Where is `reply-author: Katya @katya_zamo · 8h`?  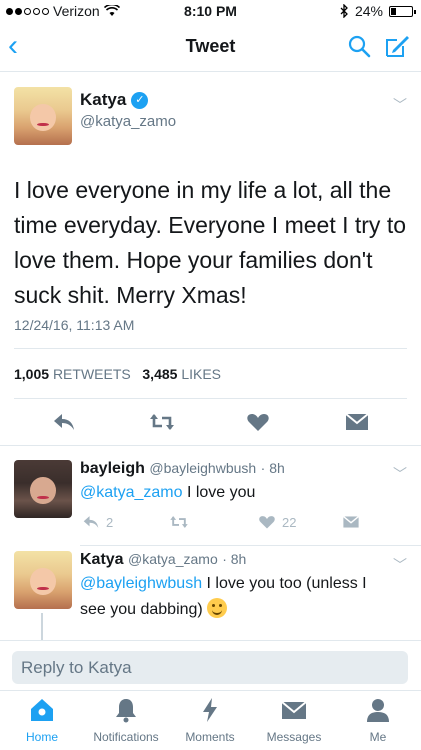
reply-author: Katya @katya_zamo · 8h is located at coordinates (163, 560).